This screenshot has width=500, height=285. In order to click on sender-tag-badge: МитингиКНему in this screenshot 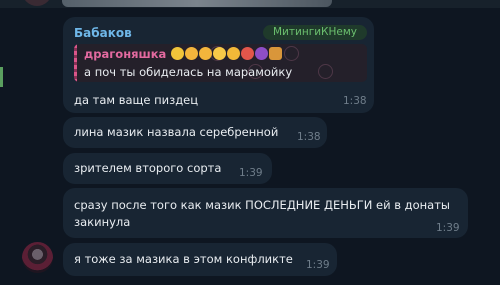, I will do `click(315, 32)`.